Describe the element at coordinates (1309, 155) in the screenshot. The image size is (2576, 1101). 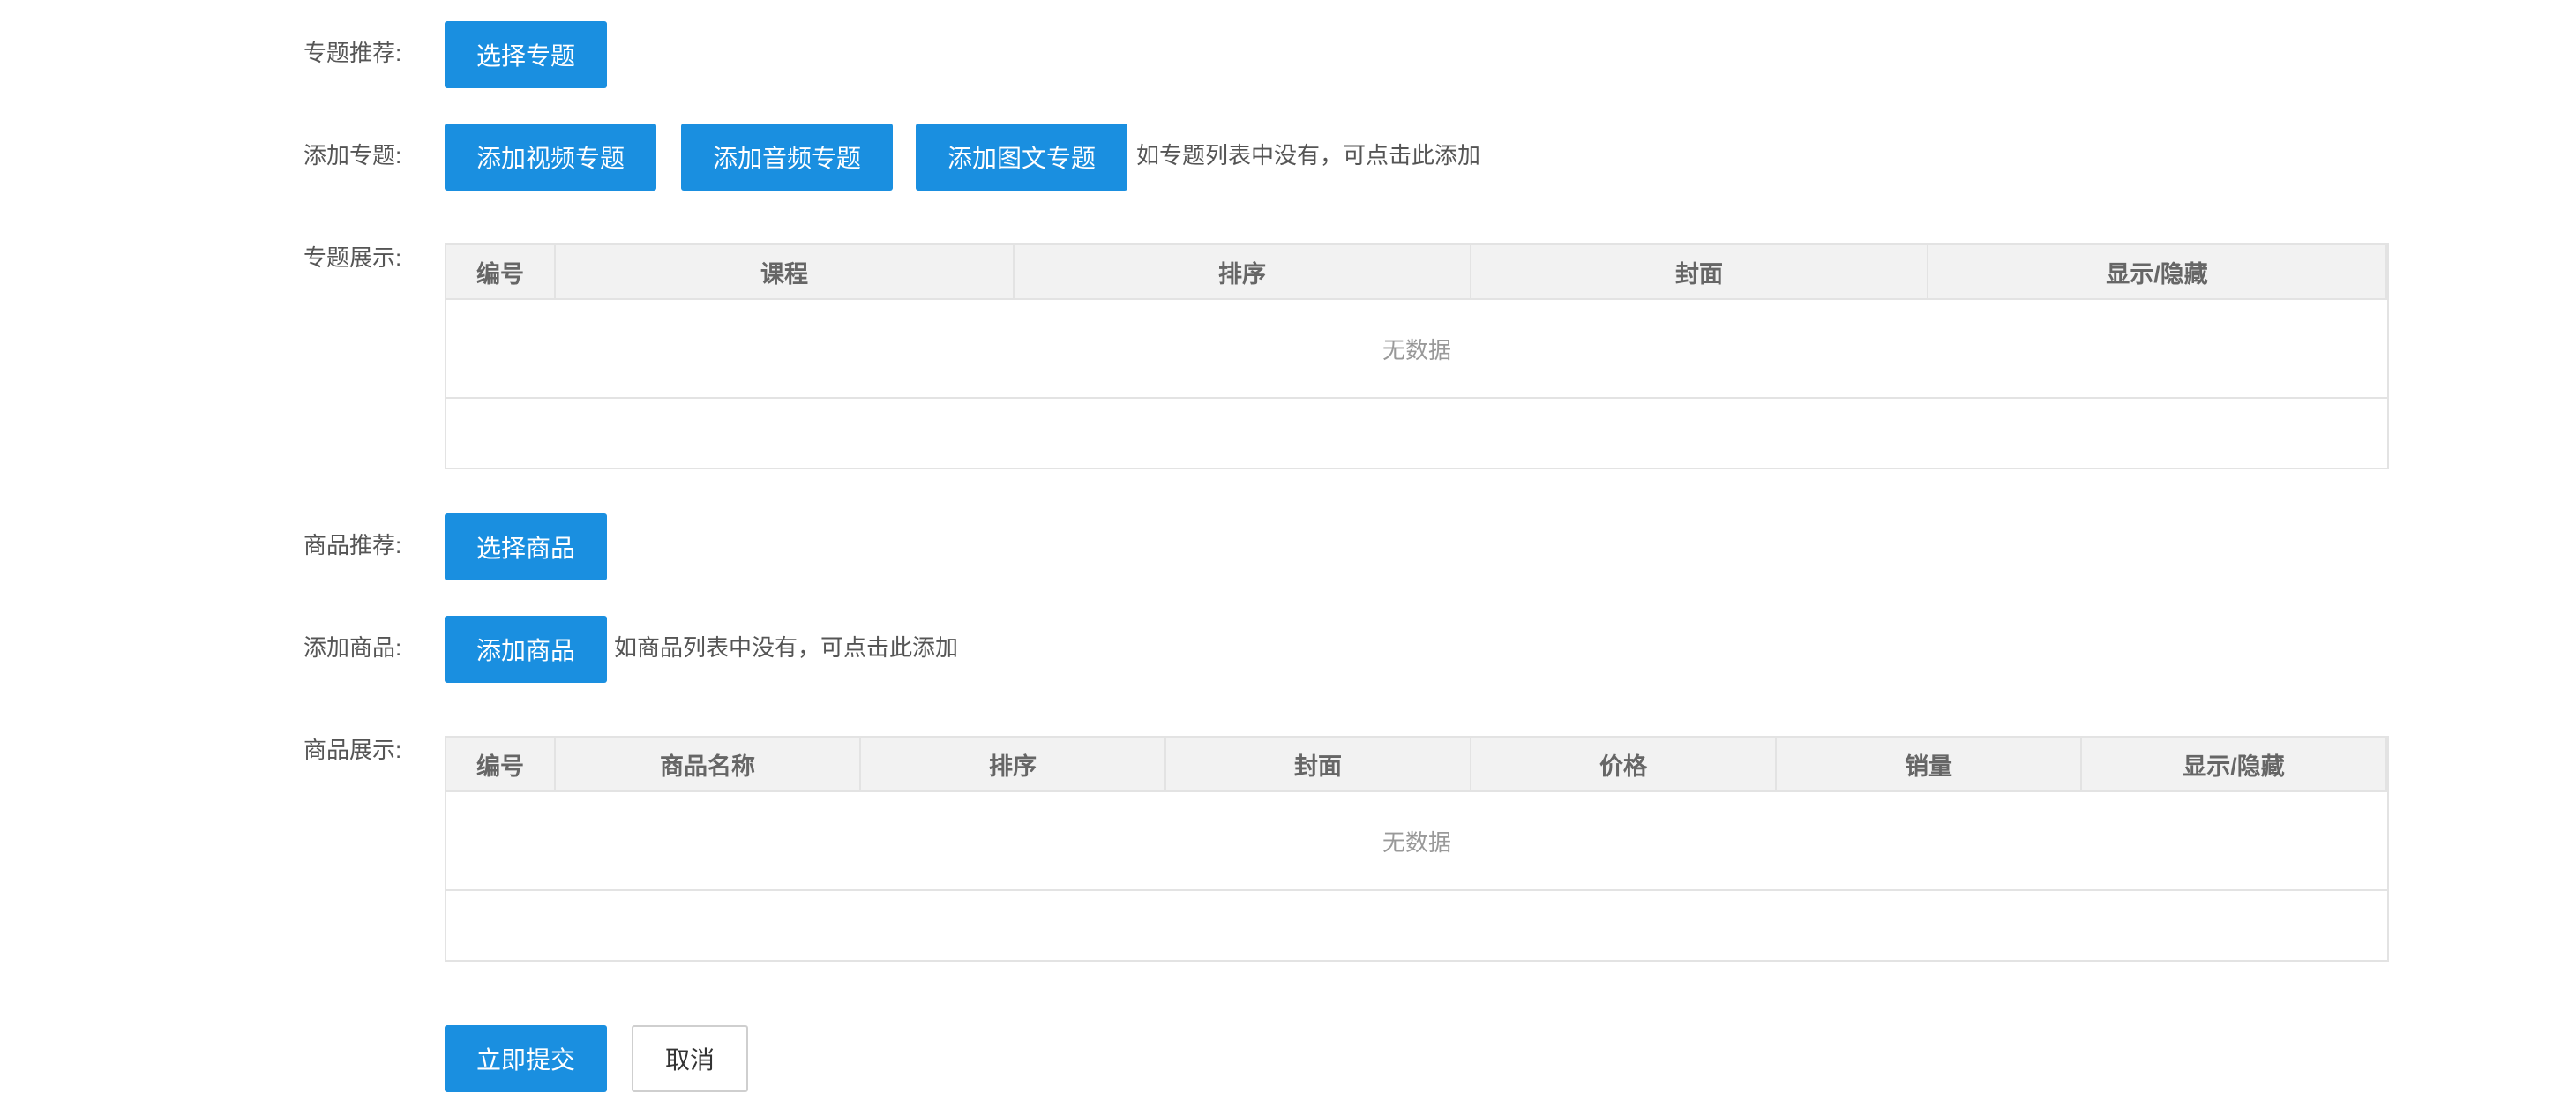
I see `add-topic-hint: 如专题列表中没有，可点击此添加` at that location.